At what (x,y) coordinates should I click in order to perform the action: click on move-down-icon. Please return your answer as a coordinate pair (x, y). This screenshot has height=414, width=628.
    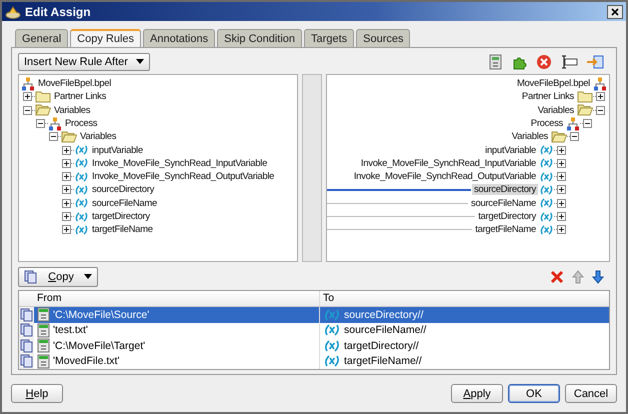
    Looking at the image, I should click on (598, 277).